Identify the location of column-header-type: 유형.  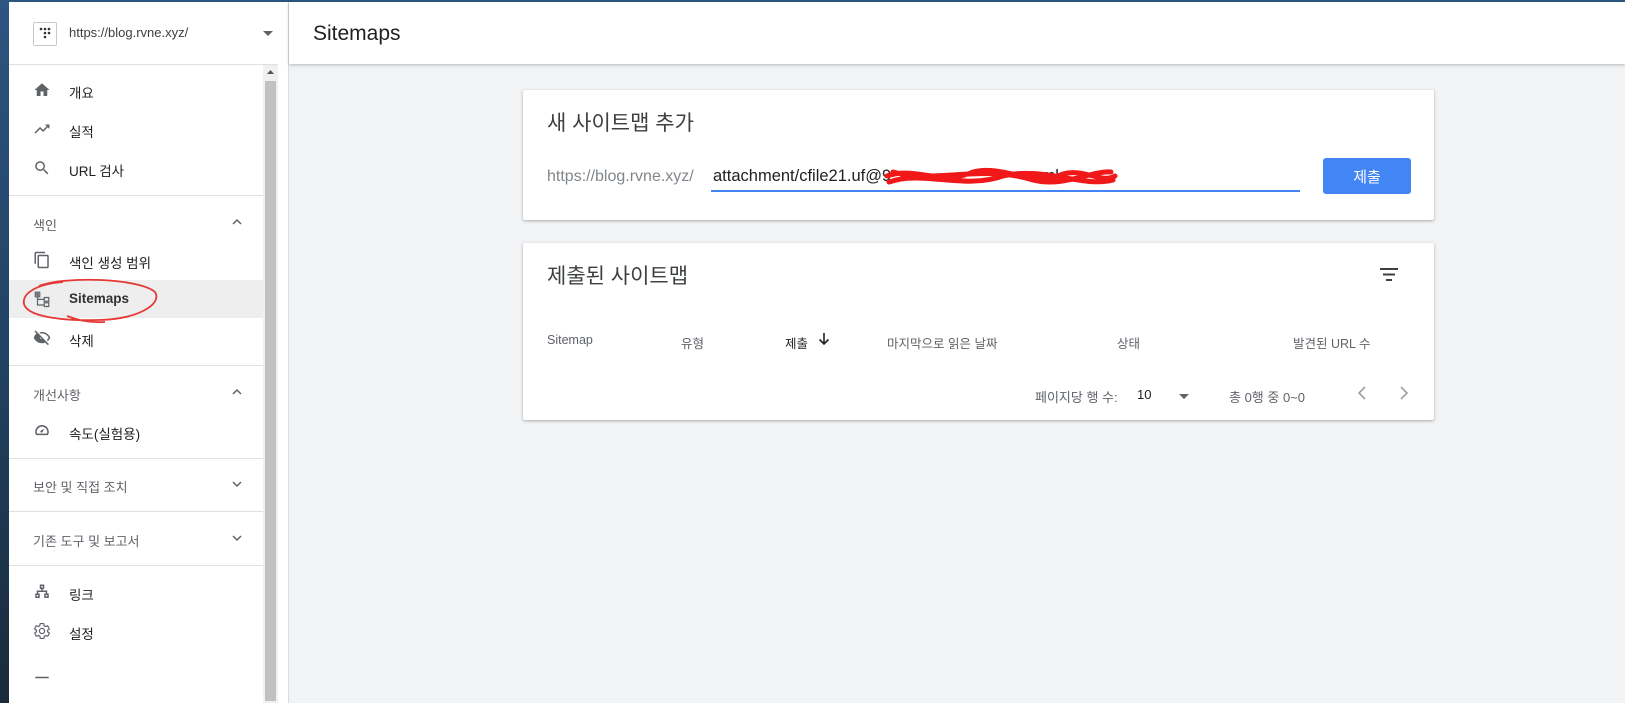
(692, 342).